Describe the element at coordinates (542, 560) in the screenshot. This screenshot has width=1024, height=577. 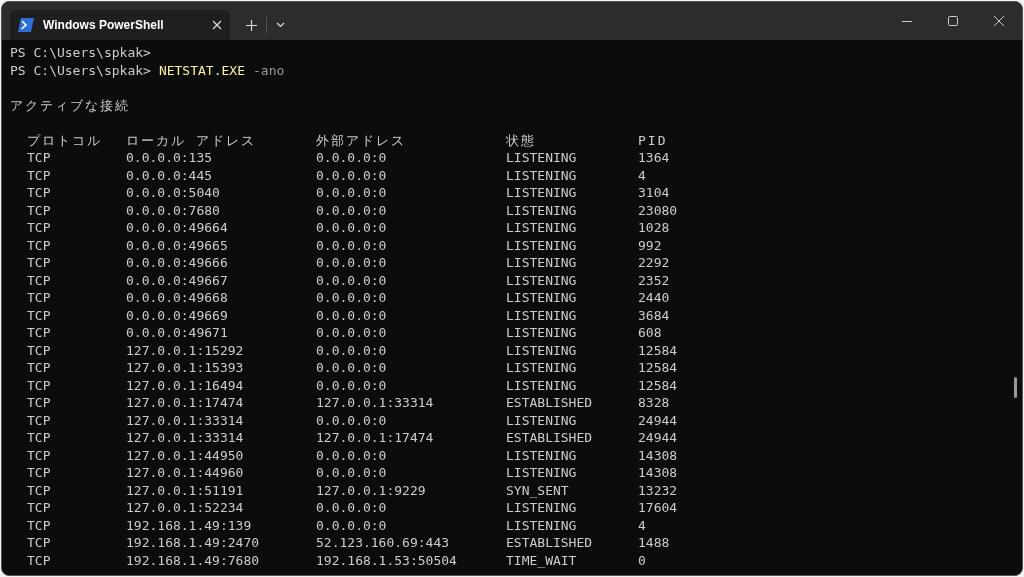
I see `table-cell-text: TIME_WAIT` at that location.